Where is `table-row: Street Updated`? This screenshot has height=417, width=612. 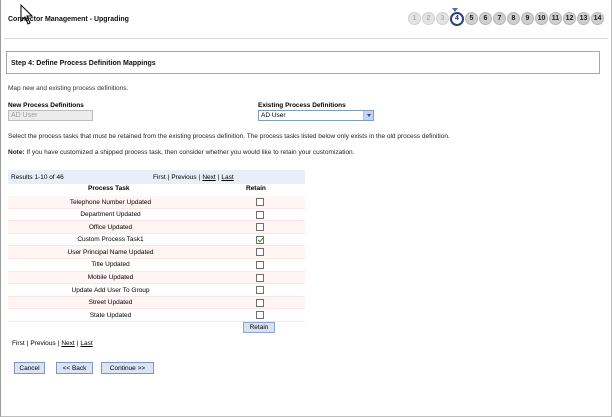
table-row: Street Updated is located at coordinates (156, 303).